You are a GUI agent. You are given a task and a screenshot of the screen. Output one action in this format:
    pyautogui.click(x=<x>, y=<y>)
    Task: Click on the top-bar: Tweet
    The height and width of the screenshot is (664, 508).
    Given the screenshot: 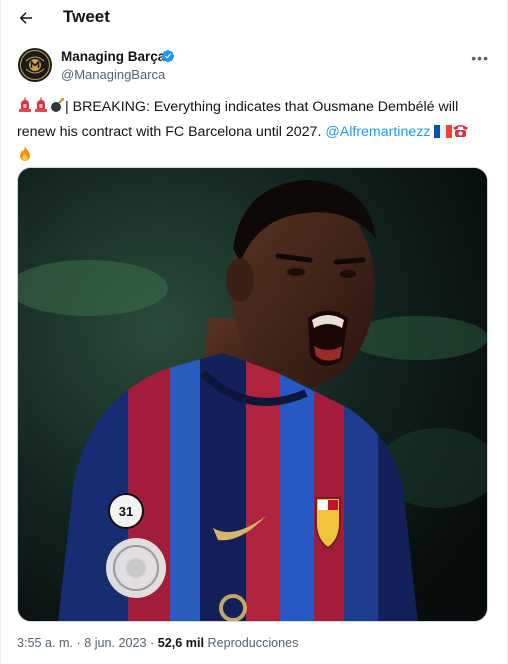 What is the action you would take?
    pyautogui.click(x=254, y=18)
    